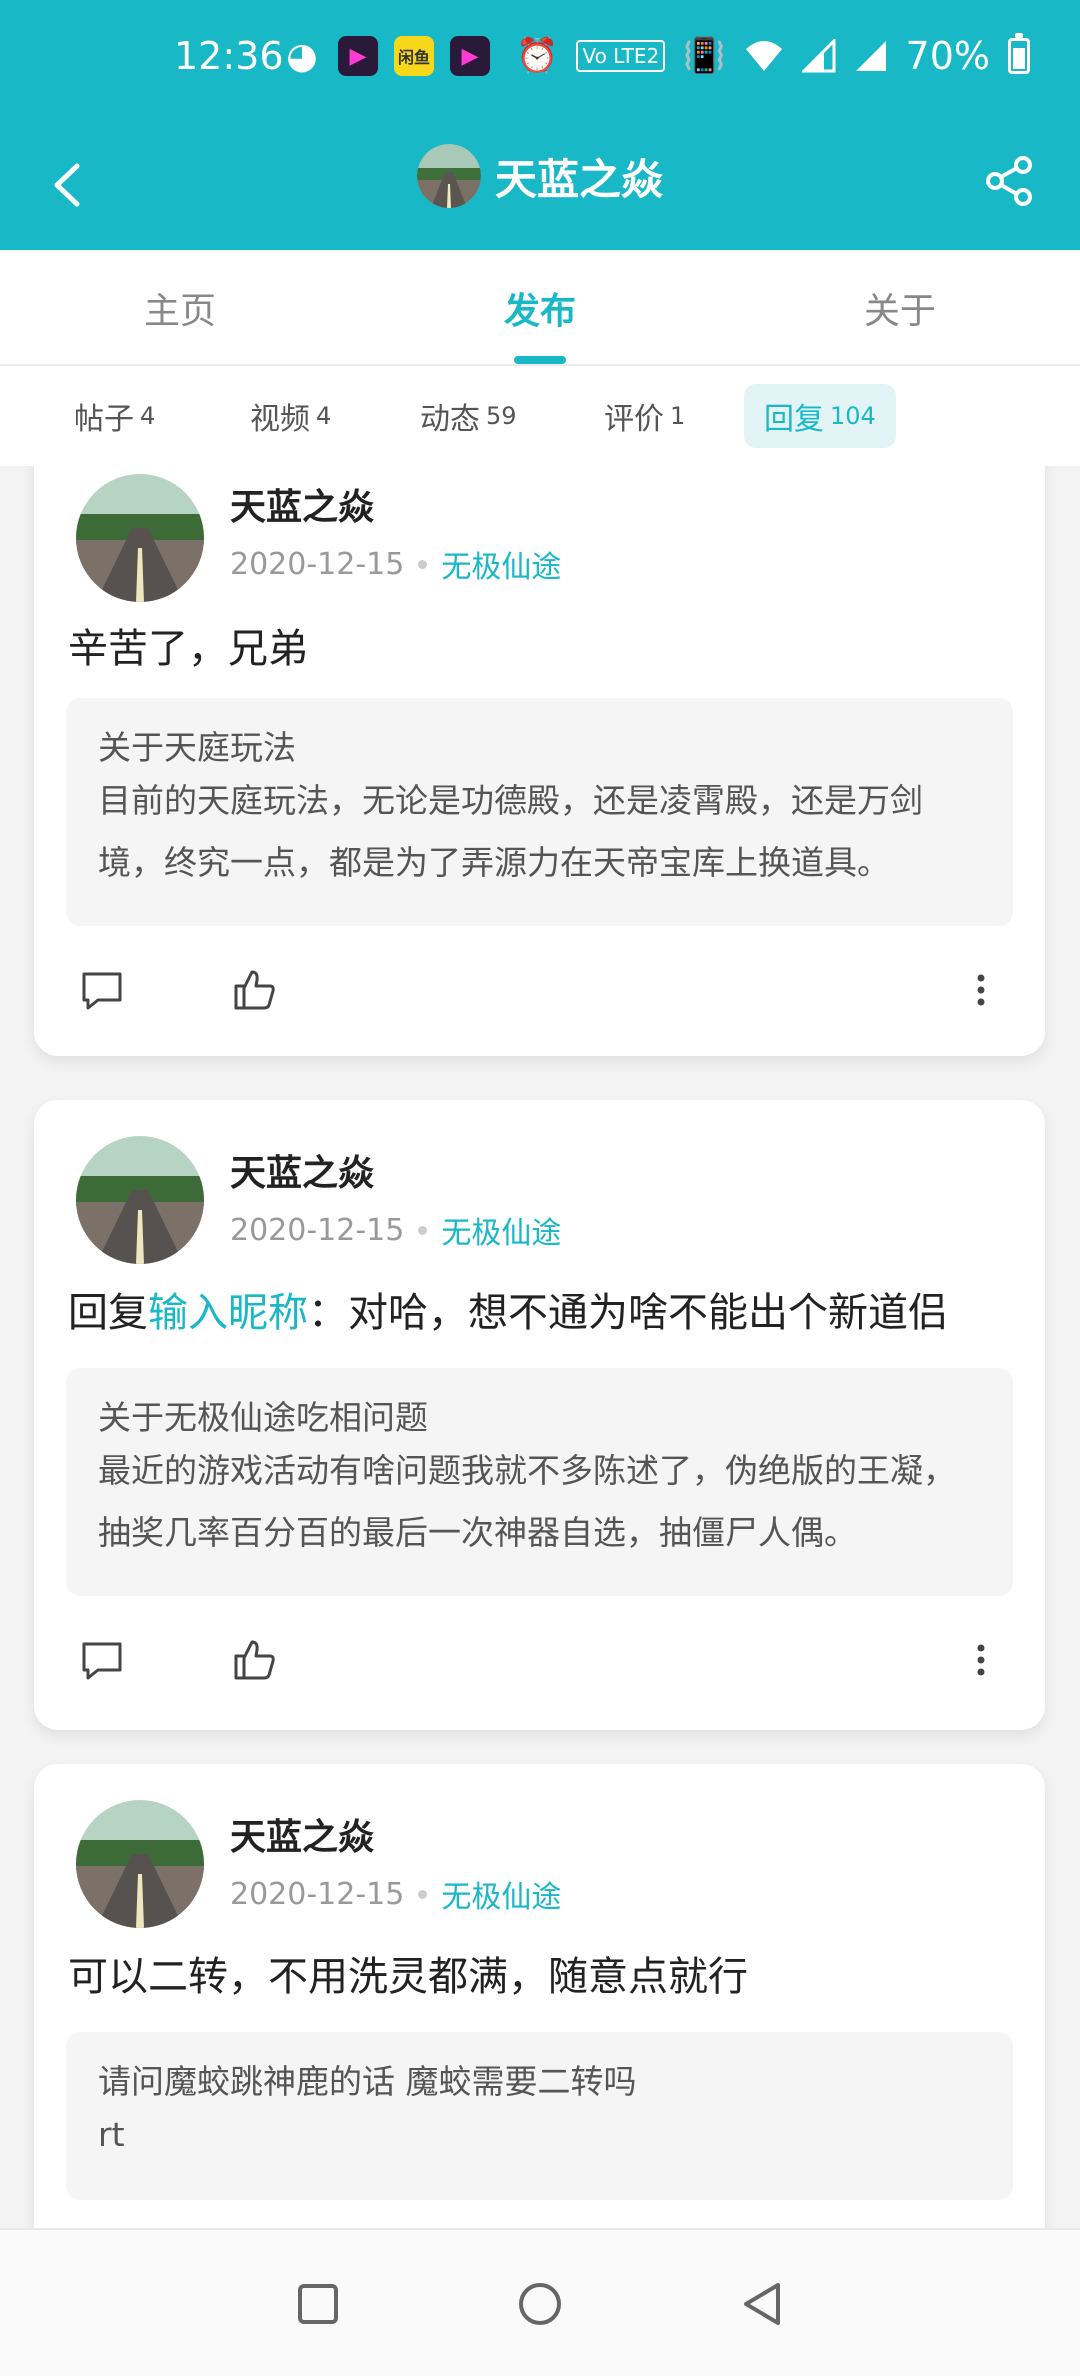  I want to click on subtab-moments: 动态 59, so click(468, 416).